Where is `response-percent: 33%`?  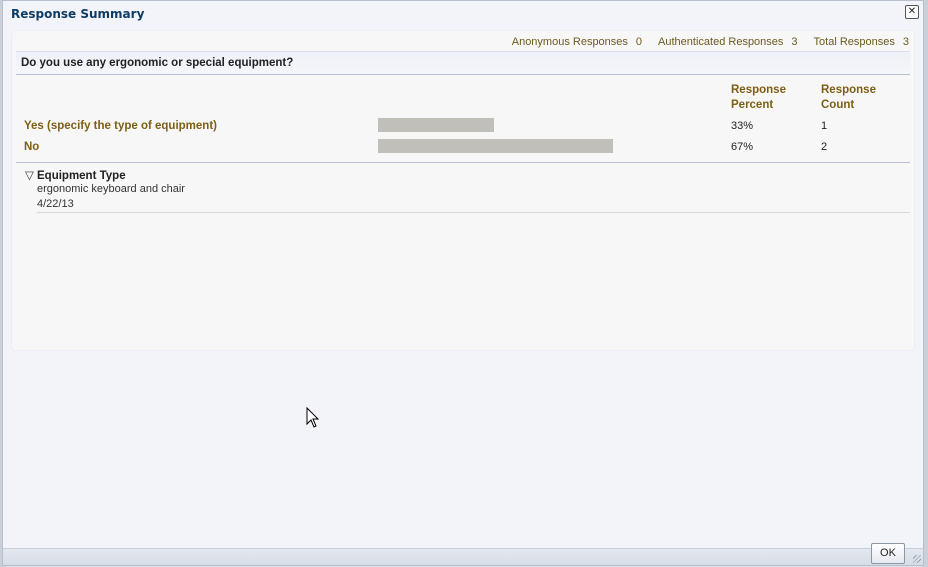
response-percent: 33% is located at coordinates (742, 126).